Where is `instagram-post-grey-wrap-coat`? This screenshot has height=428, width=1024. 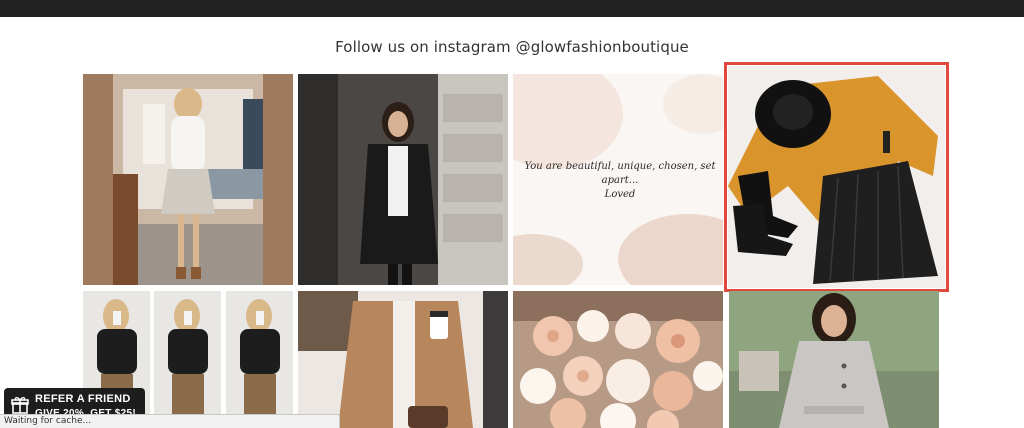 instagram-post-grey-wrap-coat is located at coordinates (834, 359).